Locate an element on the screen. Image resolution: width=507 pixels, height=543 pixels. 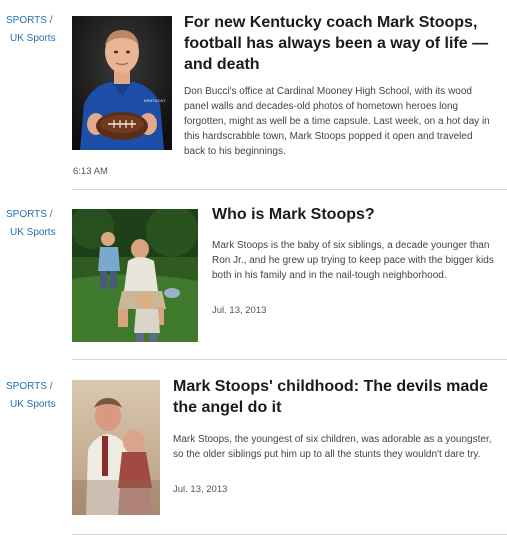
coach-photo: KENTUCKY is located at coordinates (122, 83).